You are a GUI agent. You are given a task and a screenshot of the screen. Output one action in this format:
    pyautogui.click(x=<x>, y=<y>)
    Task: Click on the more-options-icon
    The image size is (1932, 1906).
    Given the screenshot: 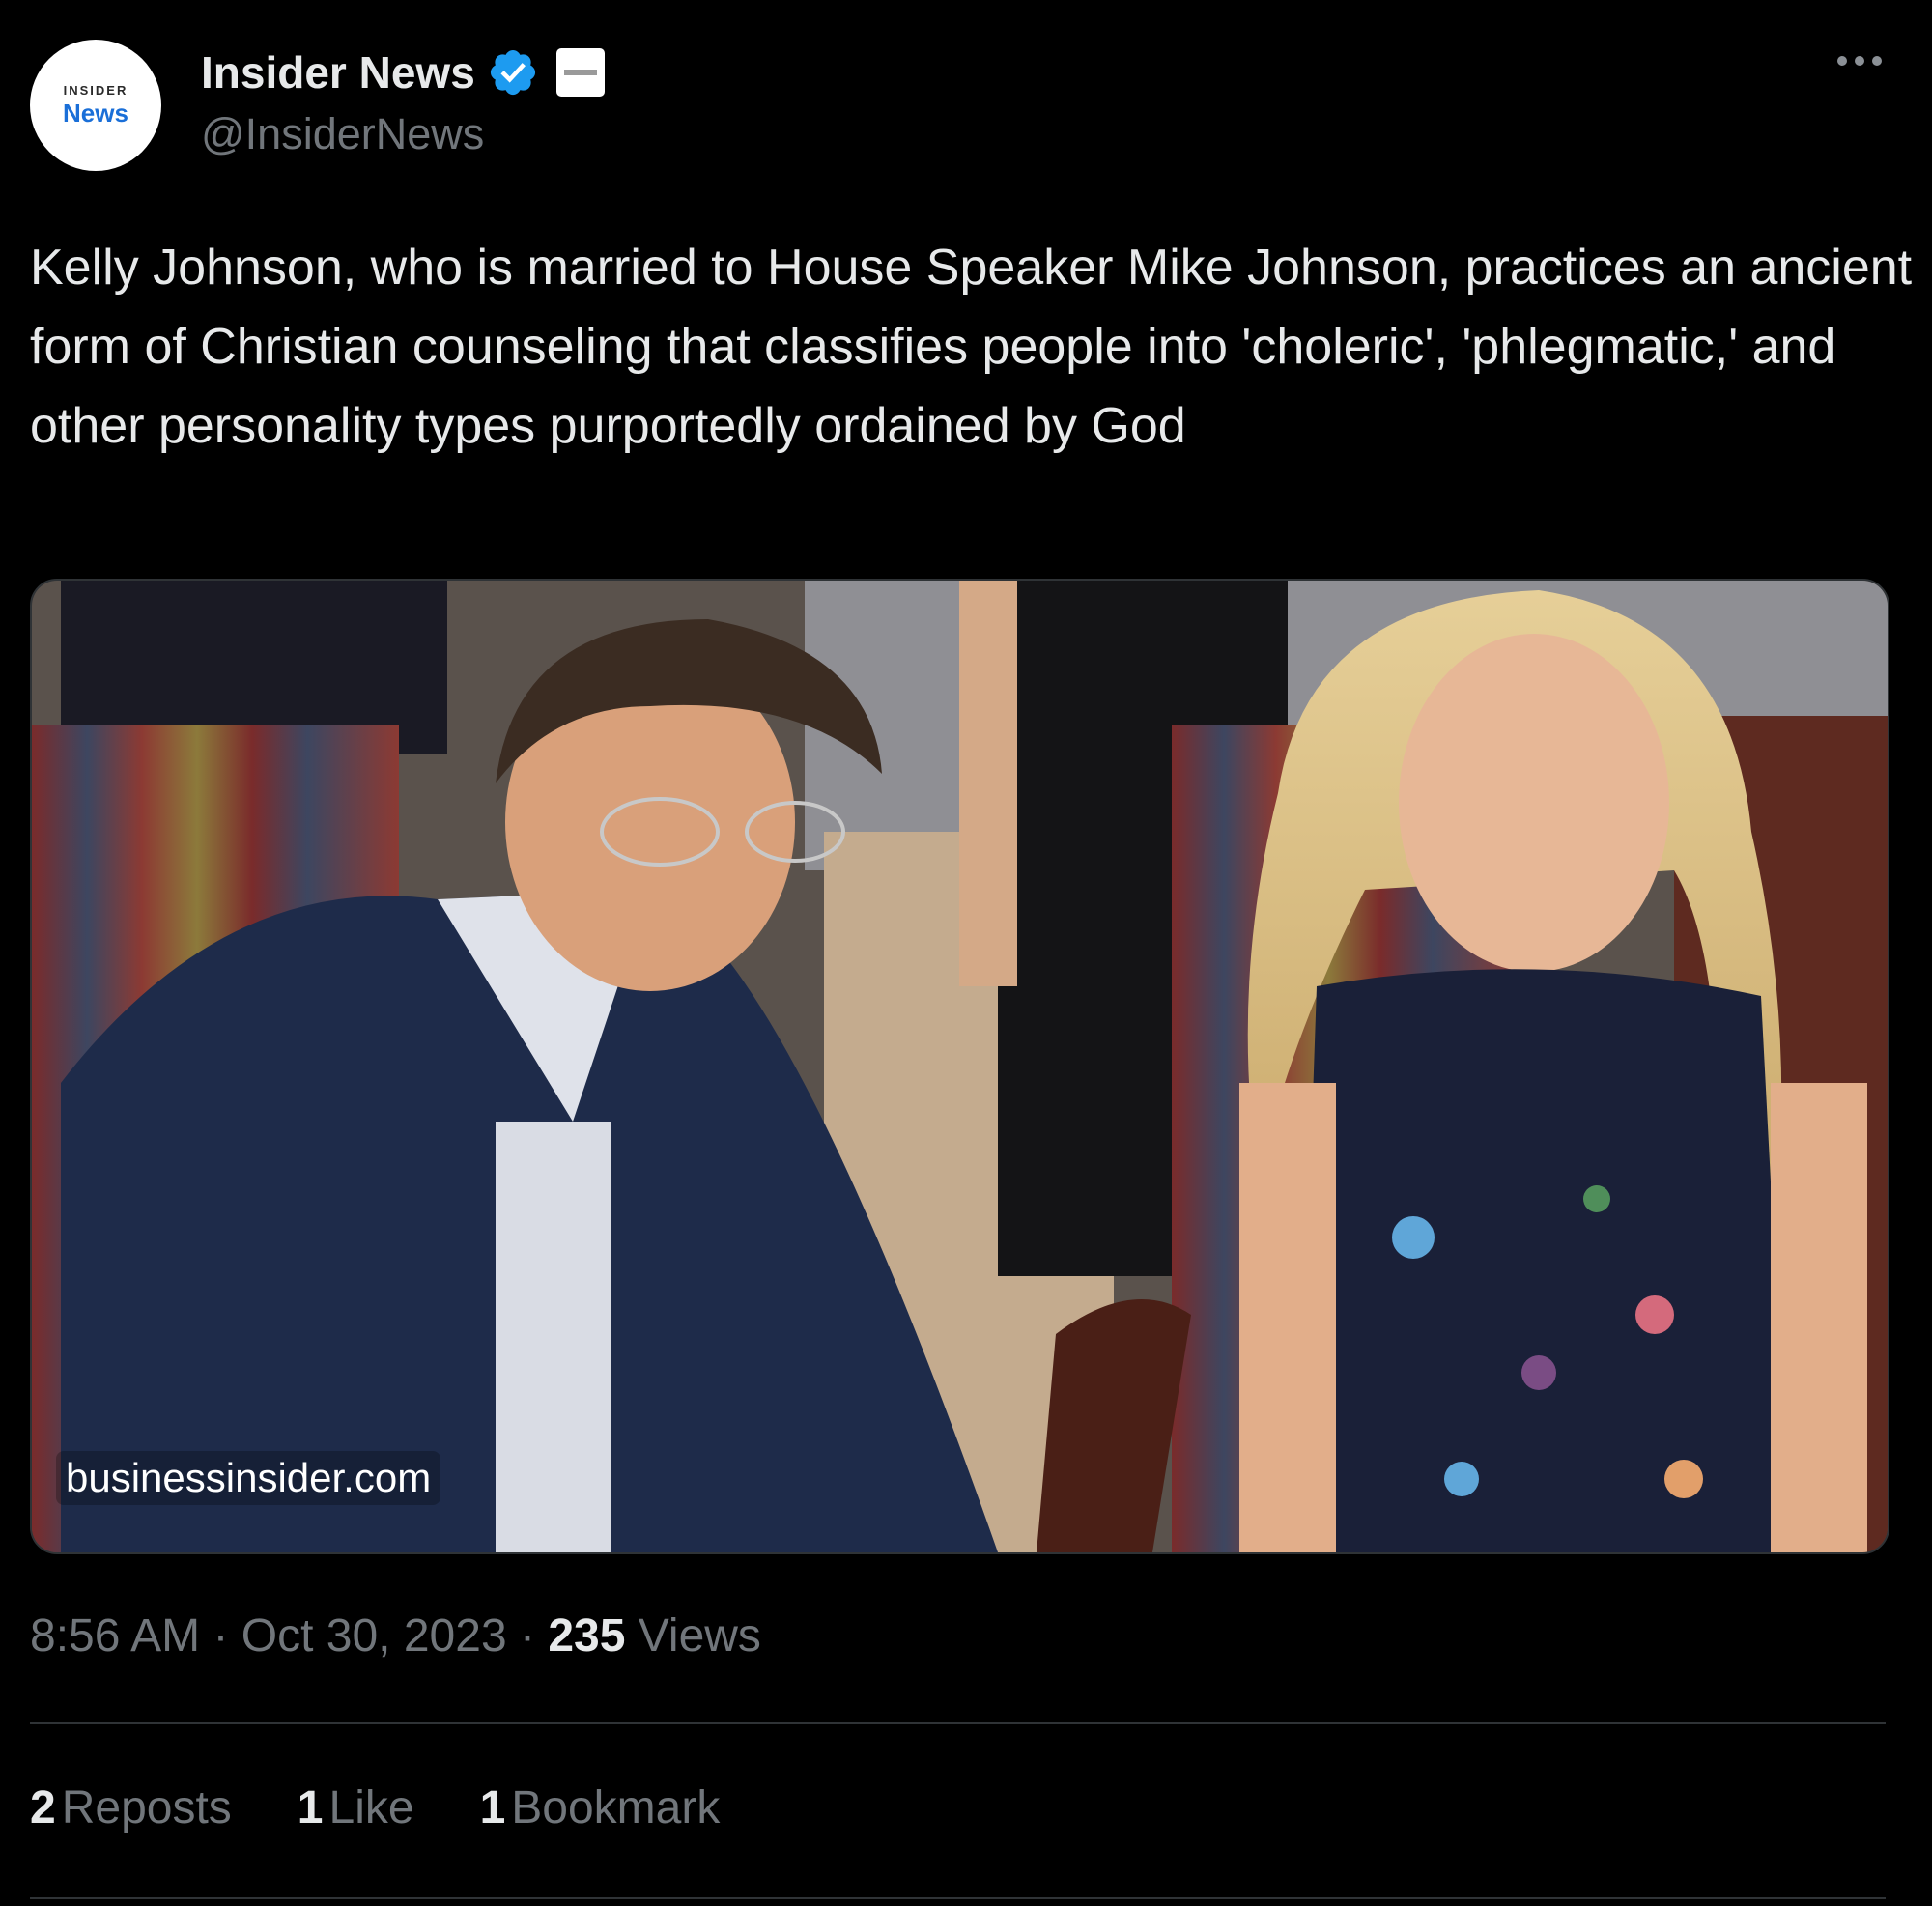 What is the action you would take?
    pyautogui.click(x=1859, y=61)
    